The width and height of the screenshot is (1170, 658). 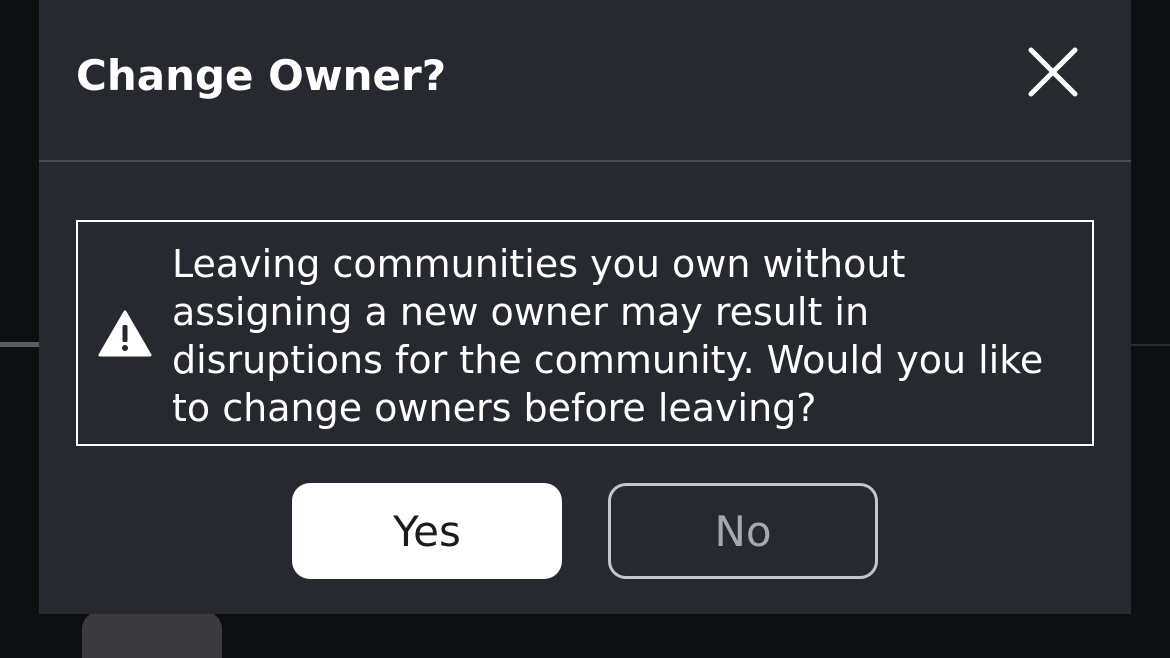 I want to click on close-icon, so click(x=1053, y=72).